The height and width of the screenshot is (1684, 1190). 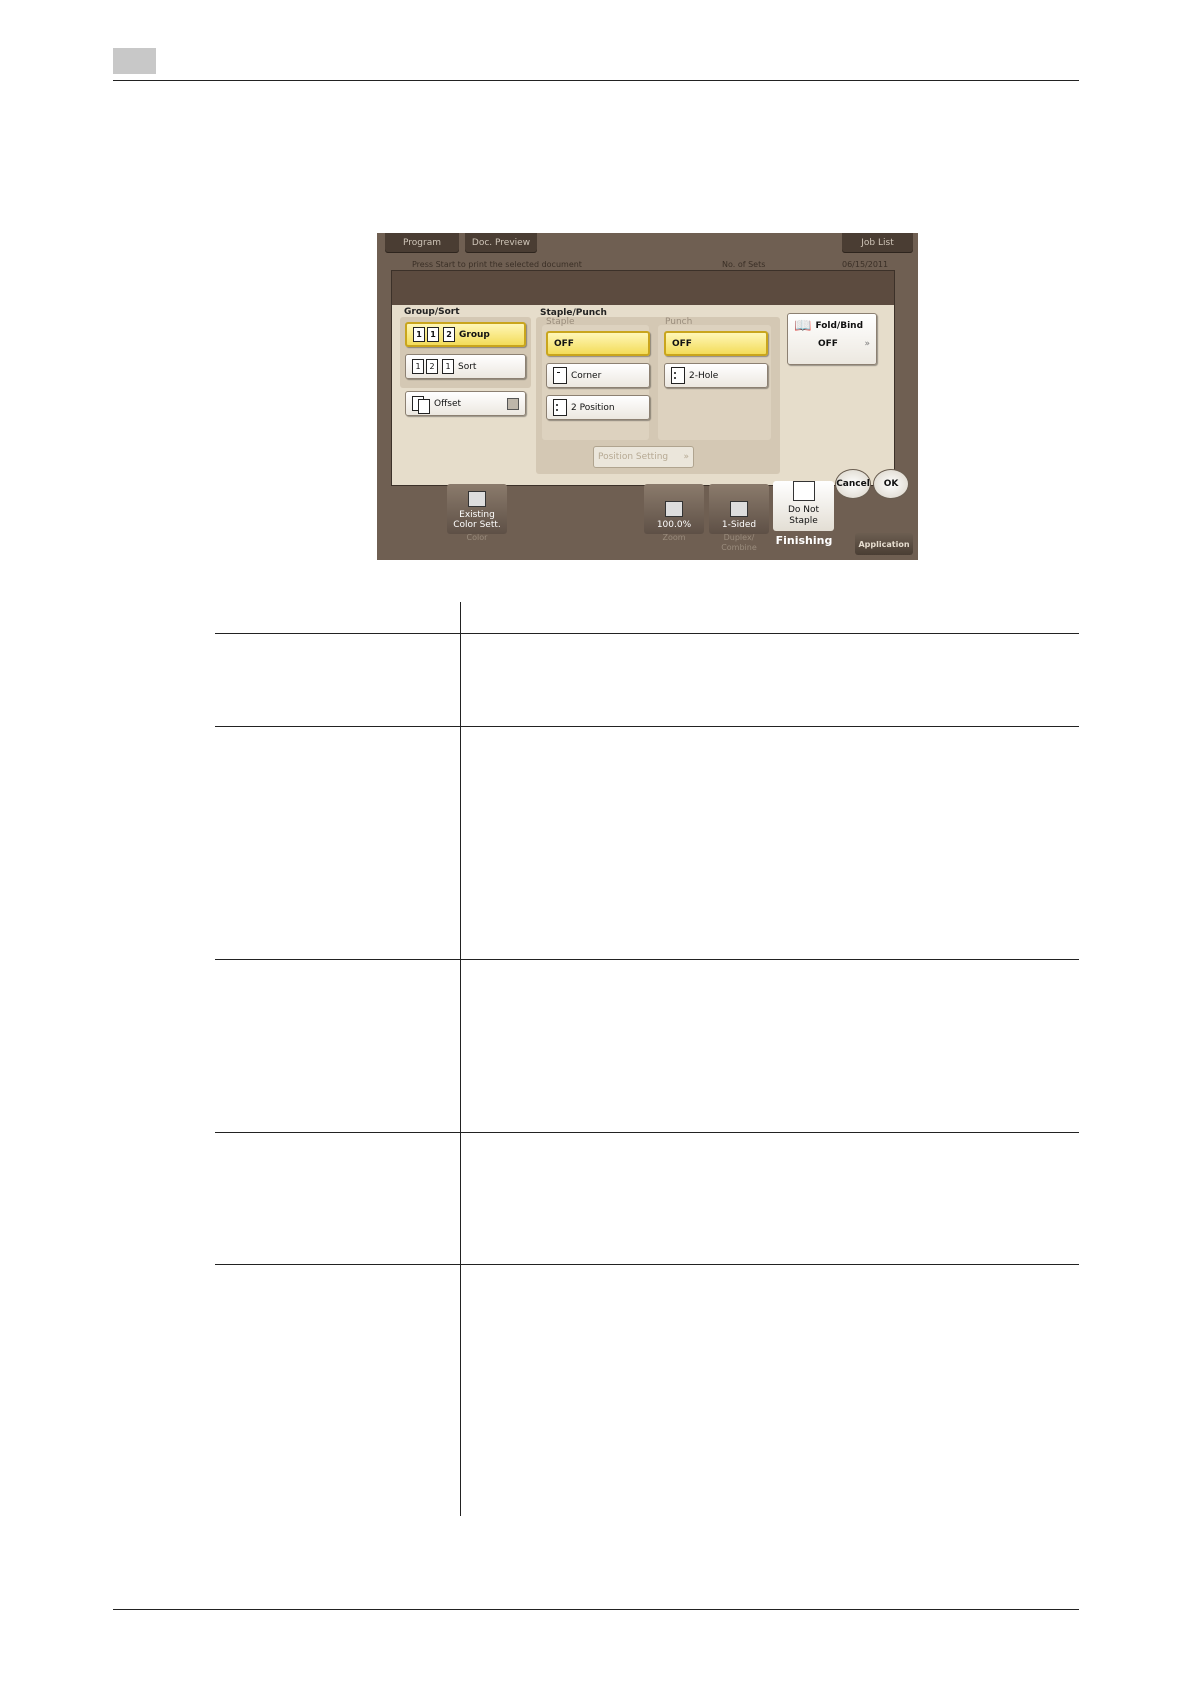 I want to click on color-printer-icon, so click(x=477, y=499).